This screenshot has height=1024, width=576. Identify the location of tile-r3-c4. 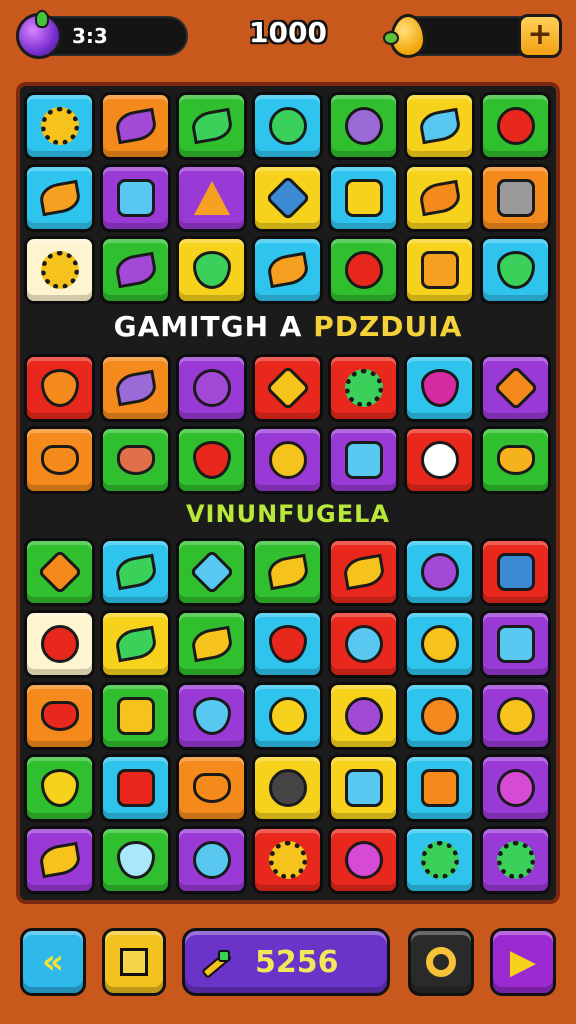
(287, 270).